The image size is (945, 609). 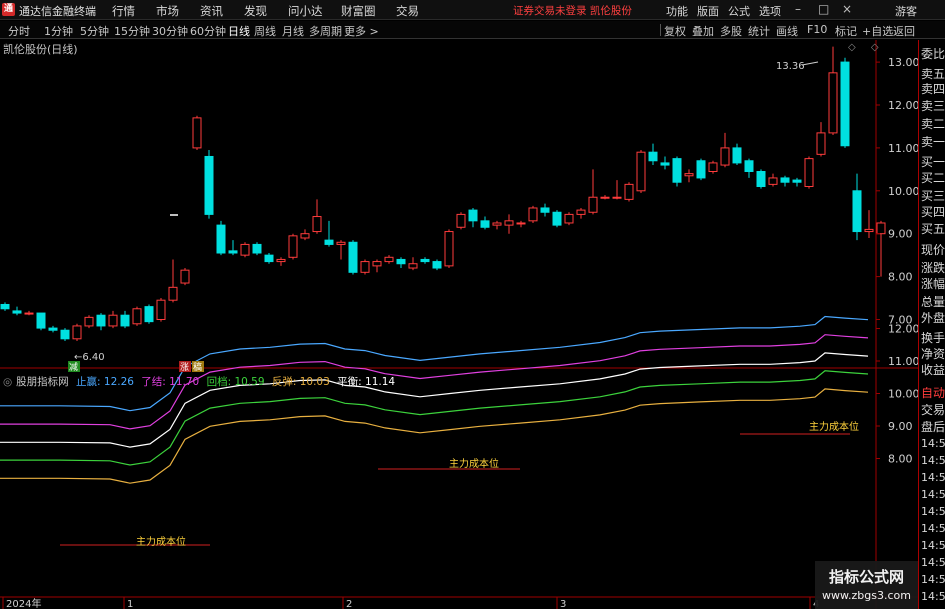 I want to click on side-item-volume: 总量, so click(x=933, y=302).